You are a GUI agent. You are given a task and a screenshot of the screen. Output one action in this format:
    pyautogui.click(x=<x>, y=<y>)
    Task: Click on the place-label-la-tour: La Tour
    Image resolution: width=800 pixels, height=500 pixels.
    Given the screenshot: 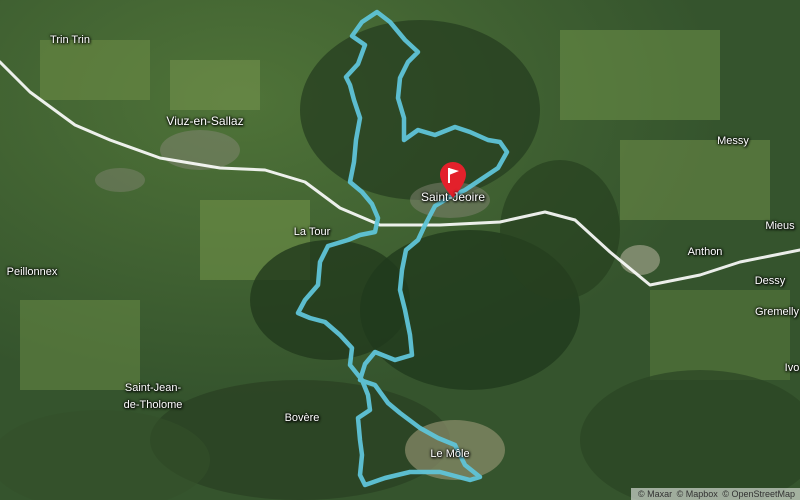 What is the action you would take?
    pyautogui.click(x=312, y=232)
    